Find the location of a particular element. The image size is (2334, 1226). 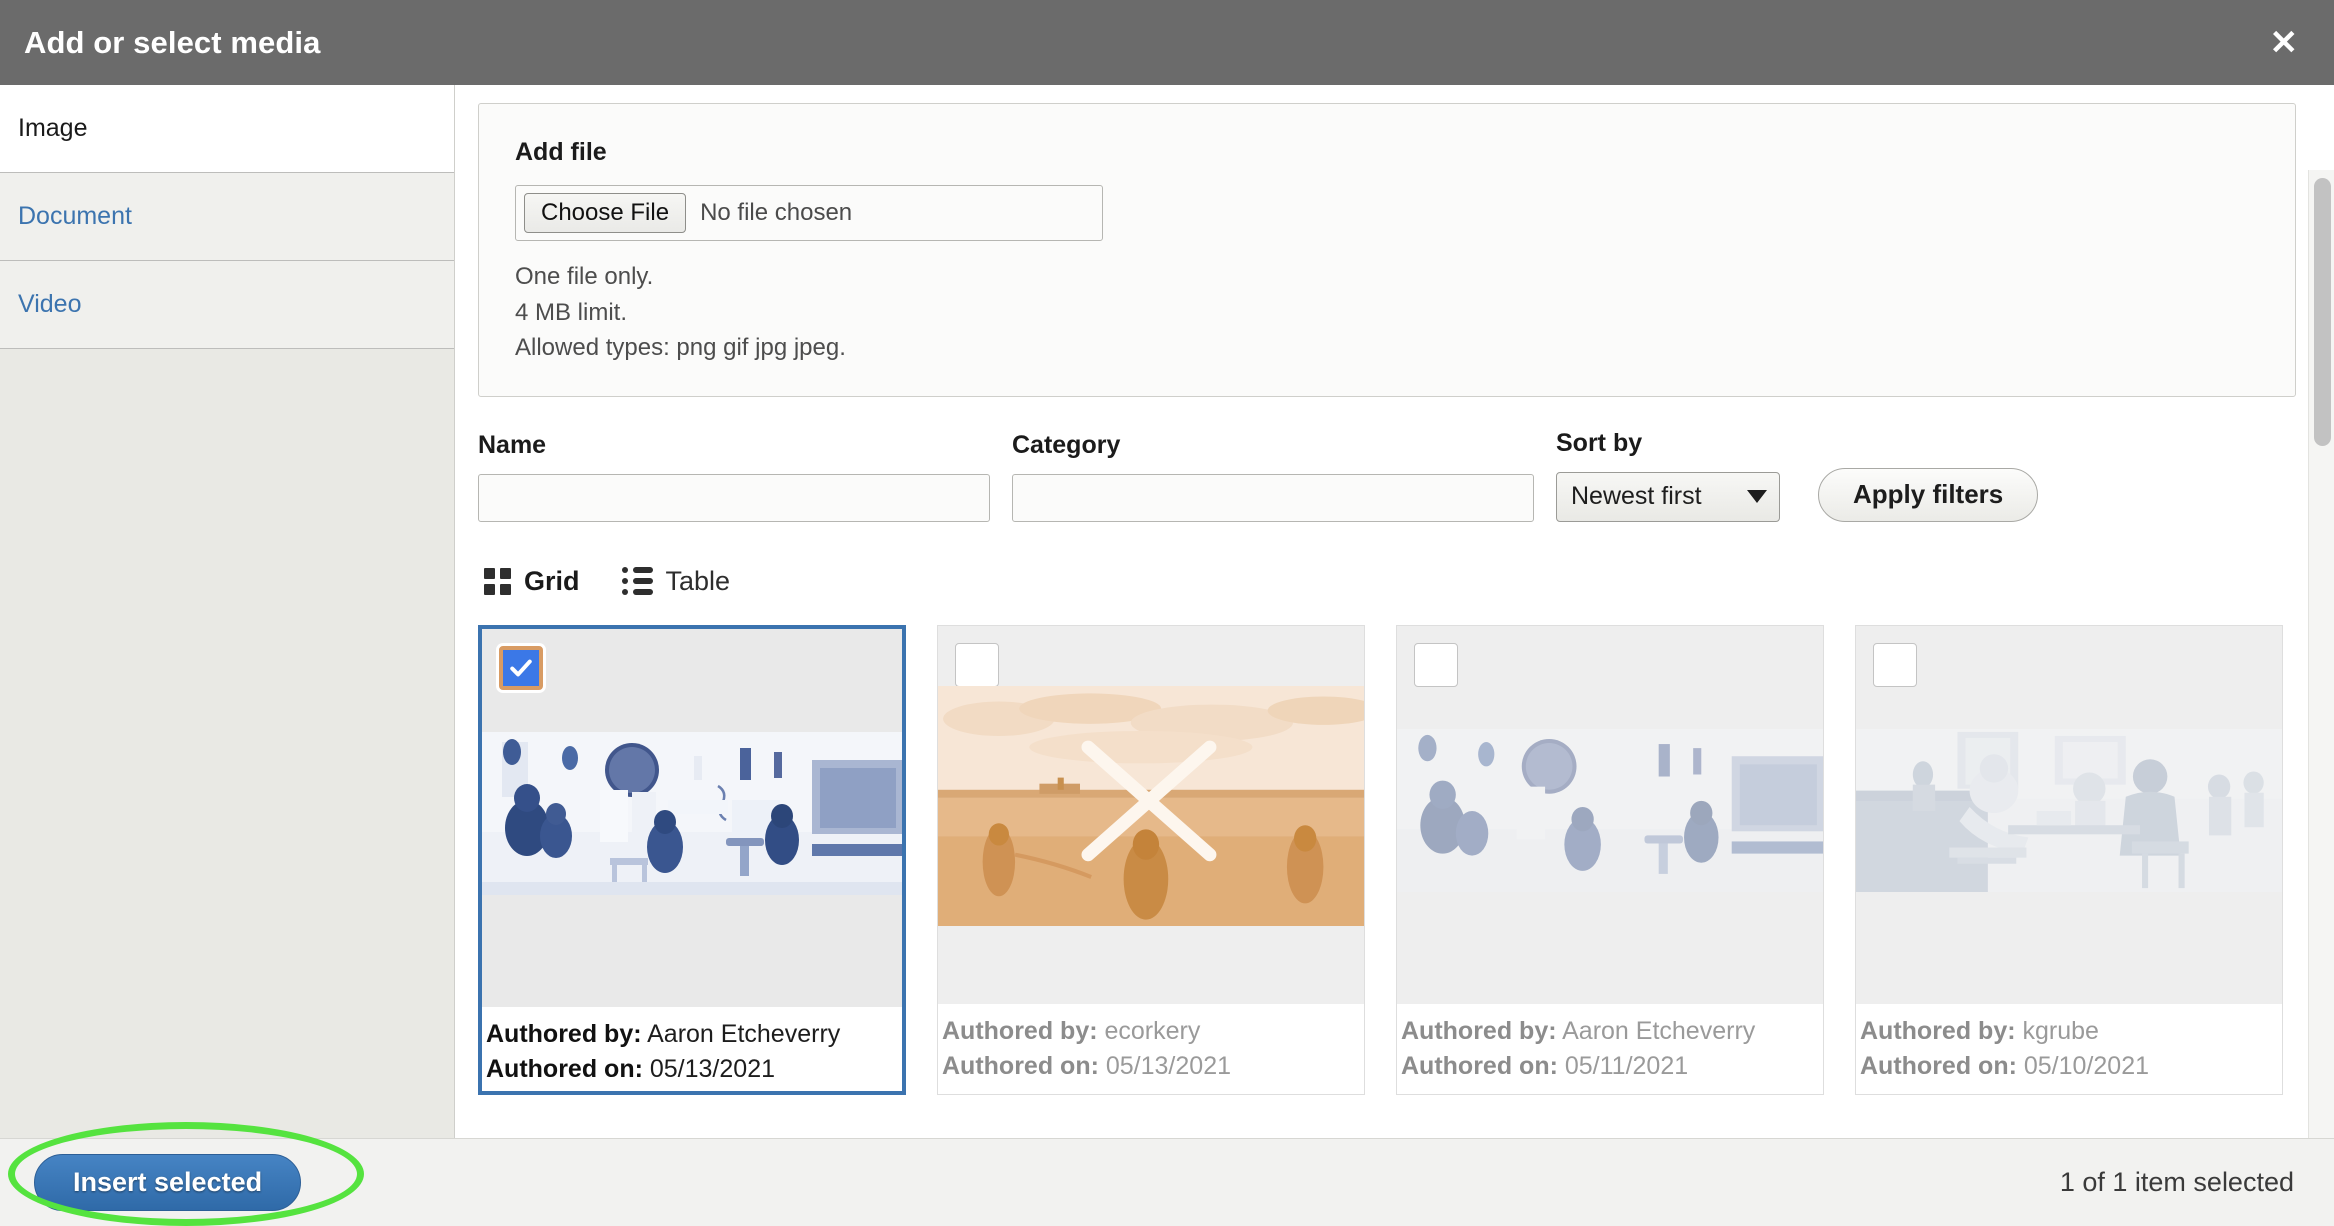

help-line-one-file: One file only. is located at coordinates (584, 276).